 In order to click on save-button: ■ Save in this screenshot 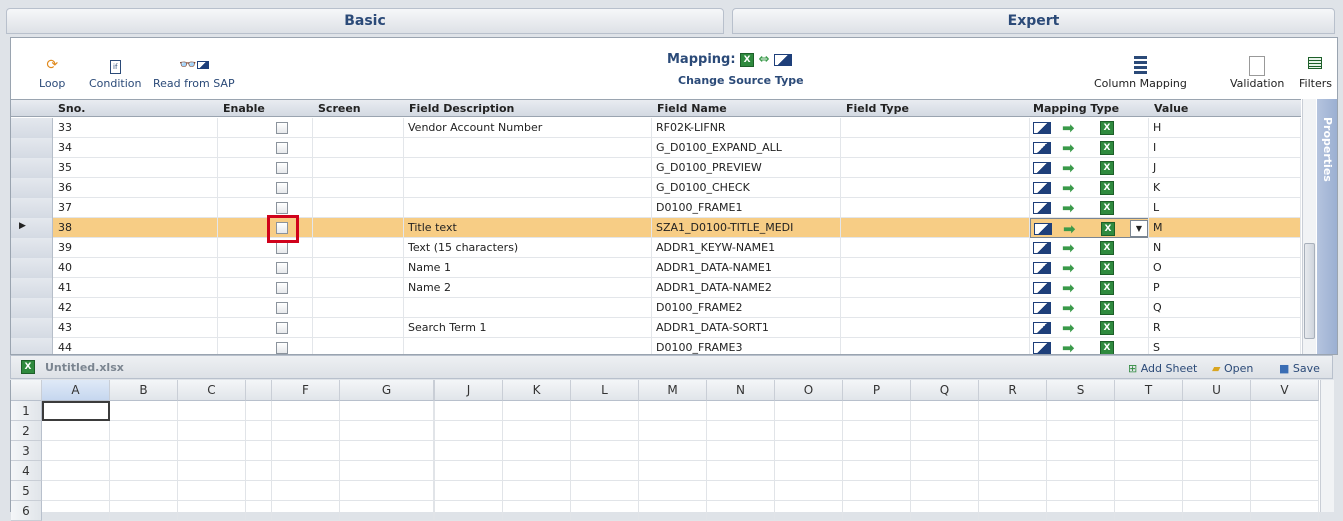, I will do `click(1299, 368)`.